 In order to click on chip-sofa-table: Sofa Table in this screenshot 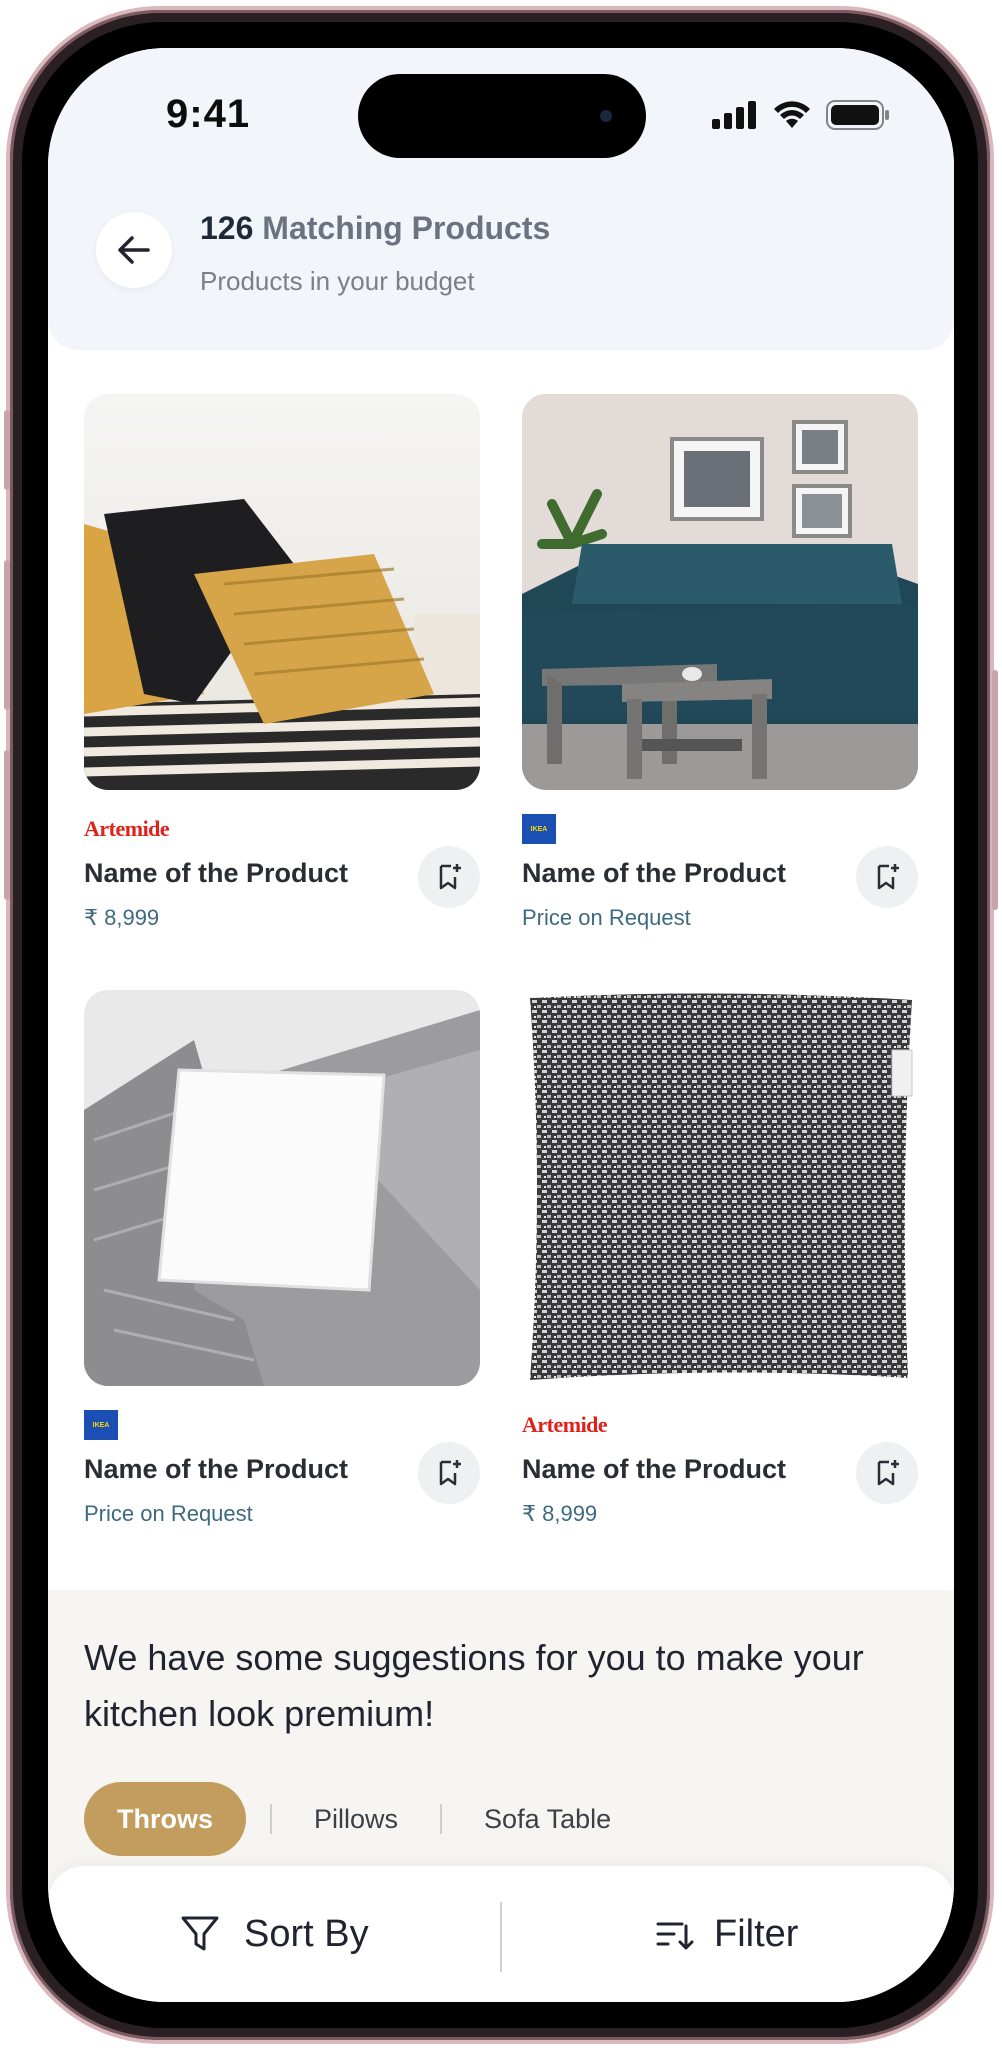, I will do `click(547, 1819)`.